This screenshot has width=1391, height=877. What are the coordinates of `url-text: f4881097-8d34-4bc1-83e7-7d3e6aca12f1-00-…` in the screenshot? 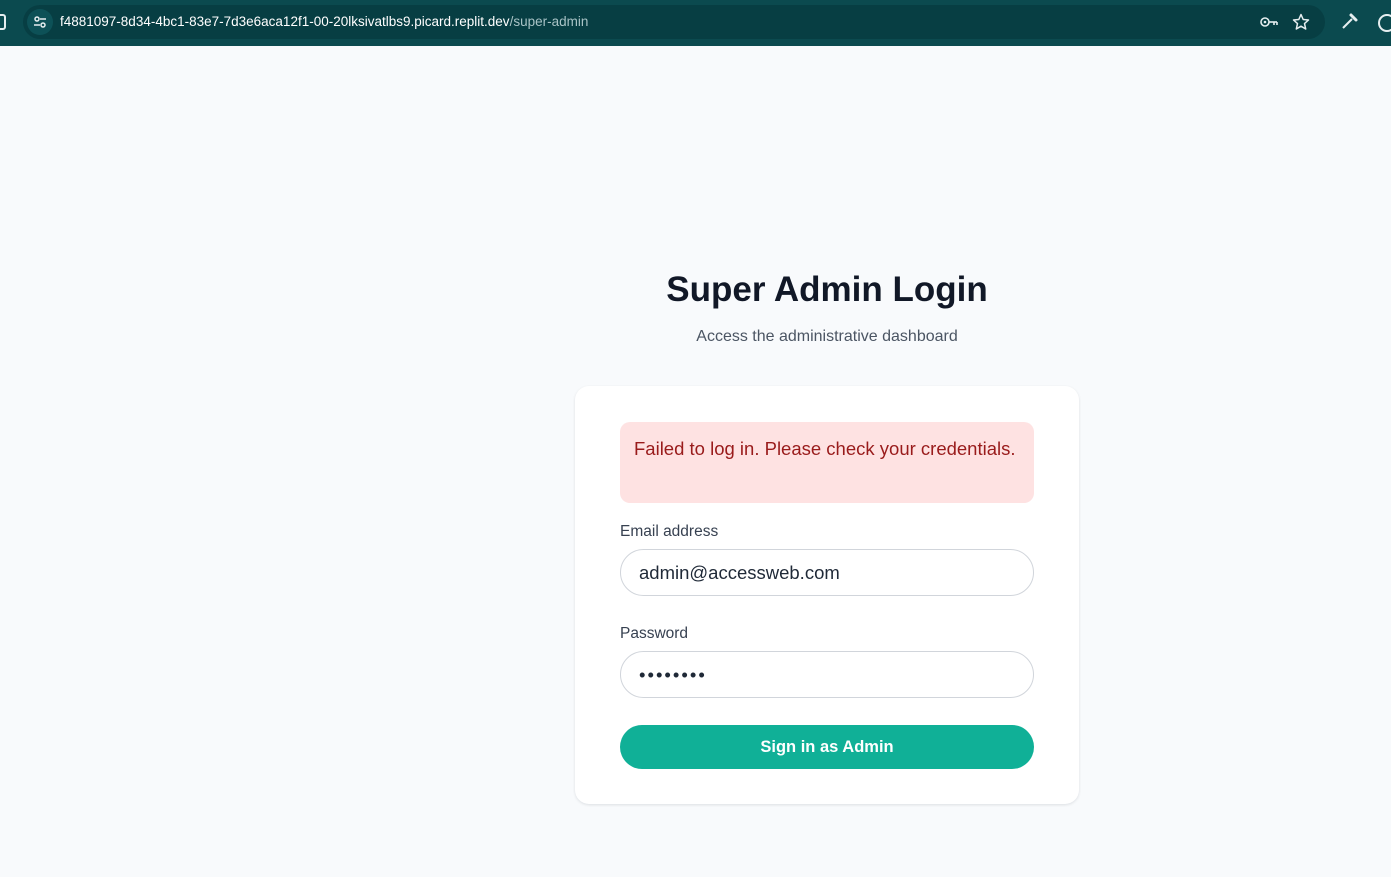 It's located at (324, 22).